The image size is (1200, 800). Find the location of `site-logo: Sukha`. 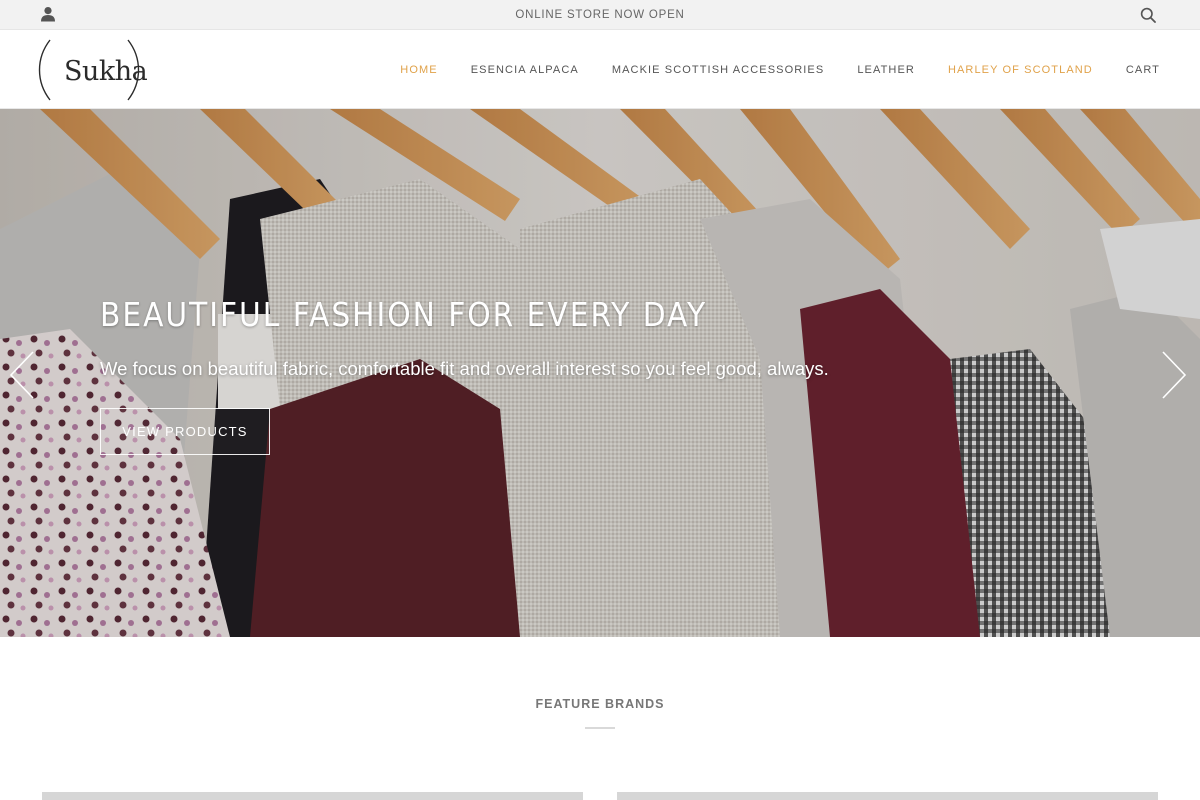

site-logo: Sukha is located at coordinates (93, 70).